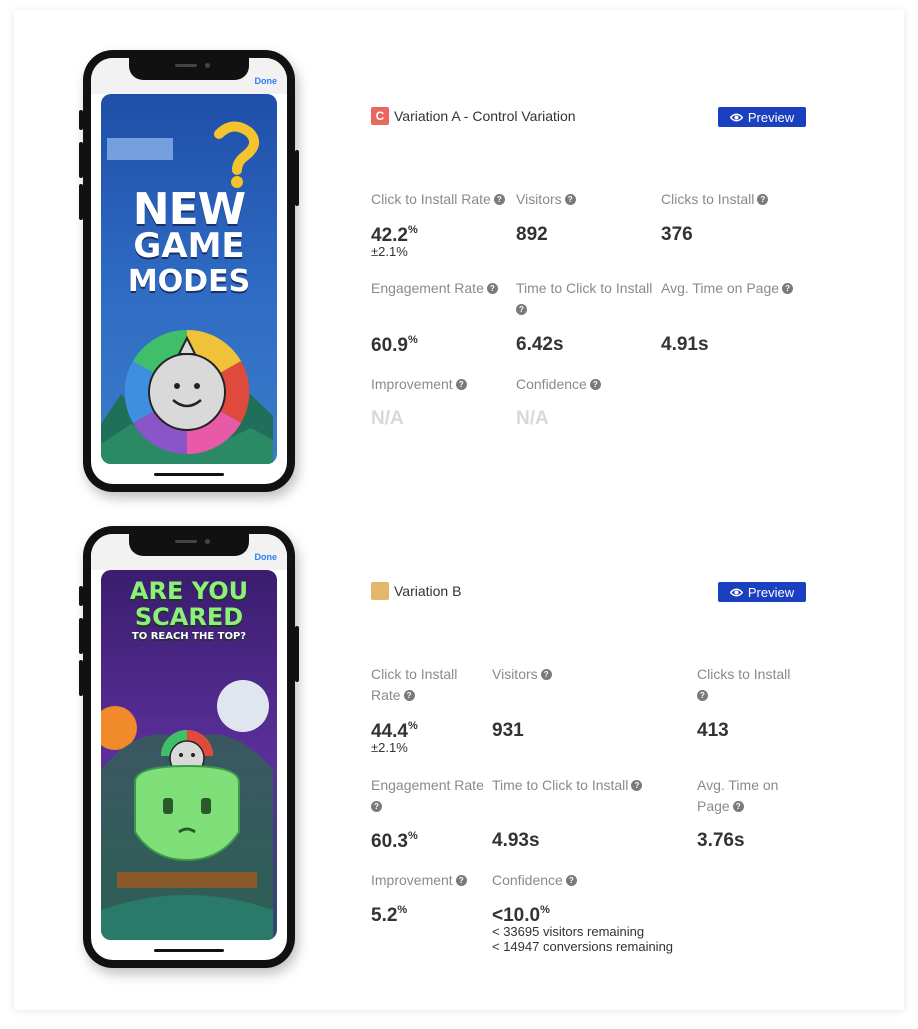 The height and width of the screenshot is (1029, 918). What do you see at coordinates (713, 730) in the screenshot?
I see `metric-value-clicks-to-install: 413` at bounding box center [713, 730].